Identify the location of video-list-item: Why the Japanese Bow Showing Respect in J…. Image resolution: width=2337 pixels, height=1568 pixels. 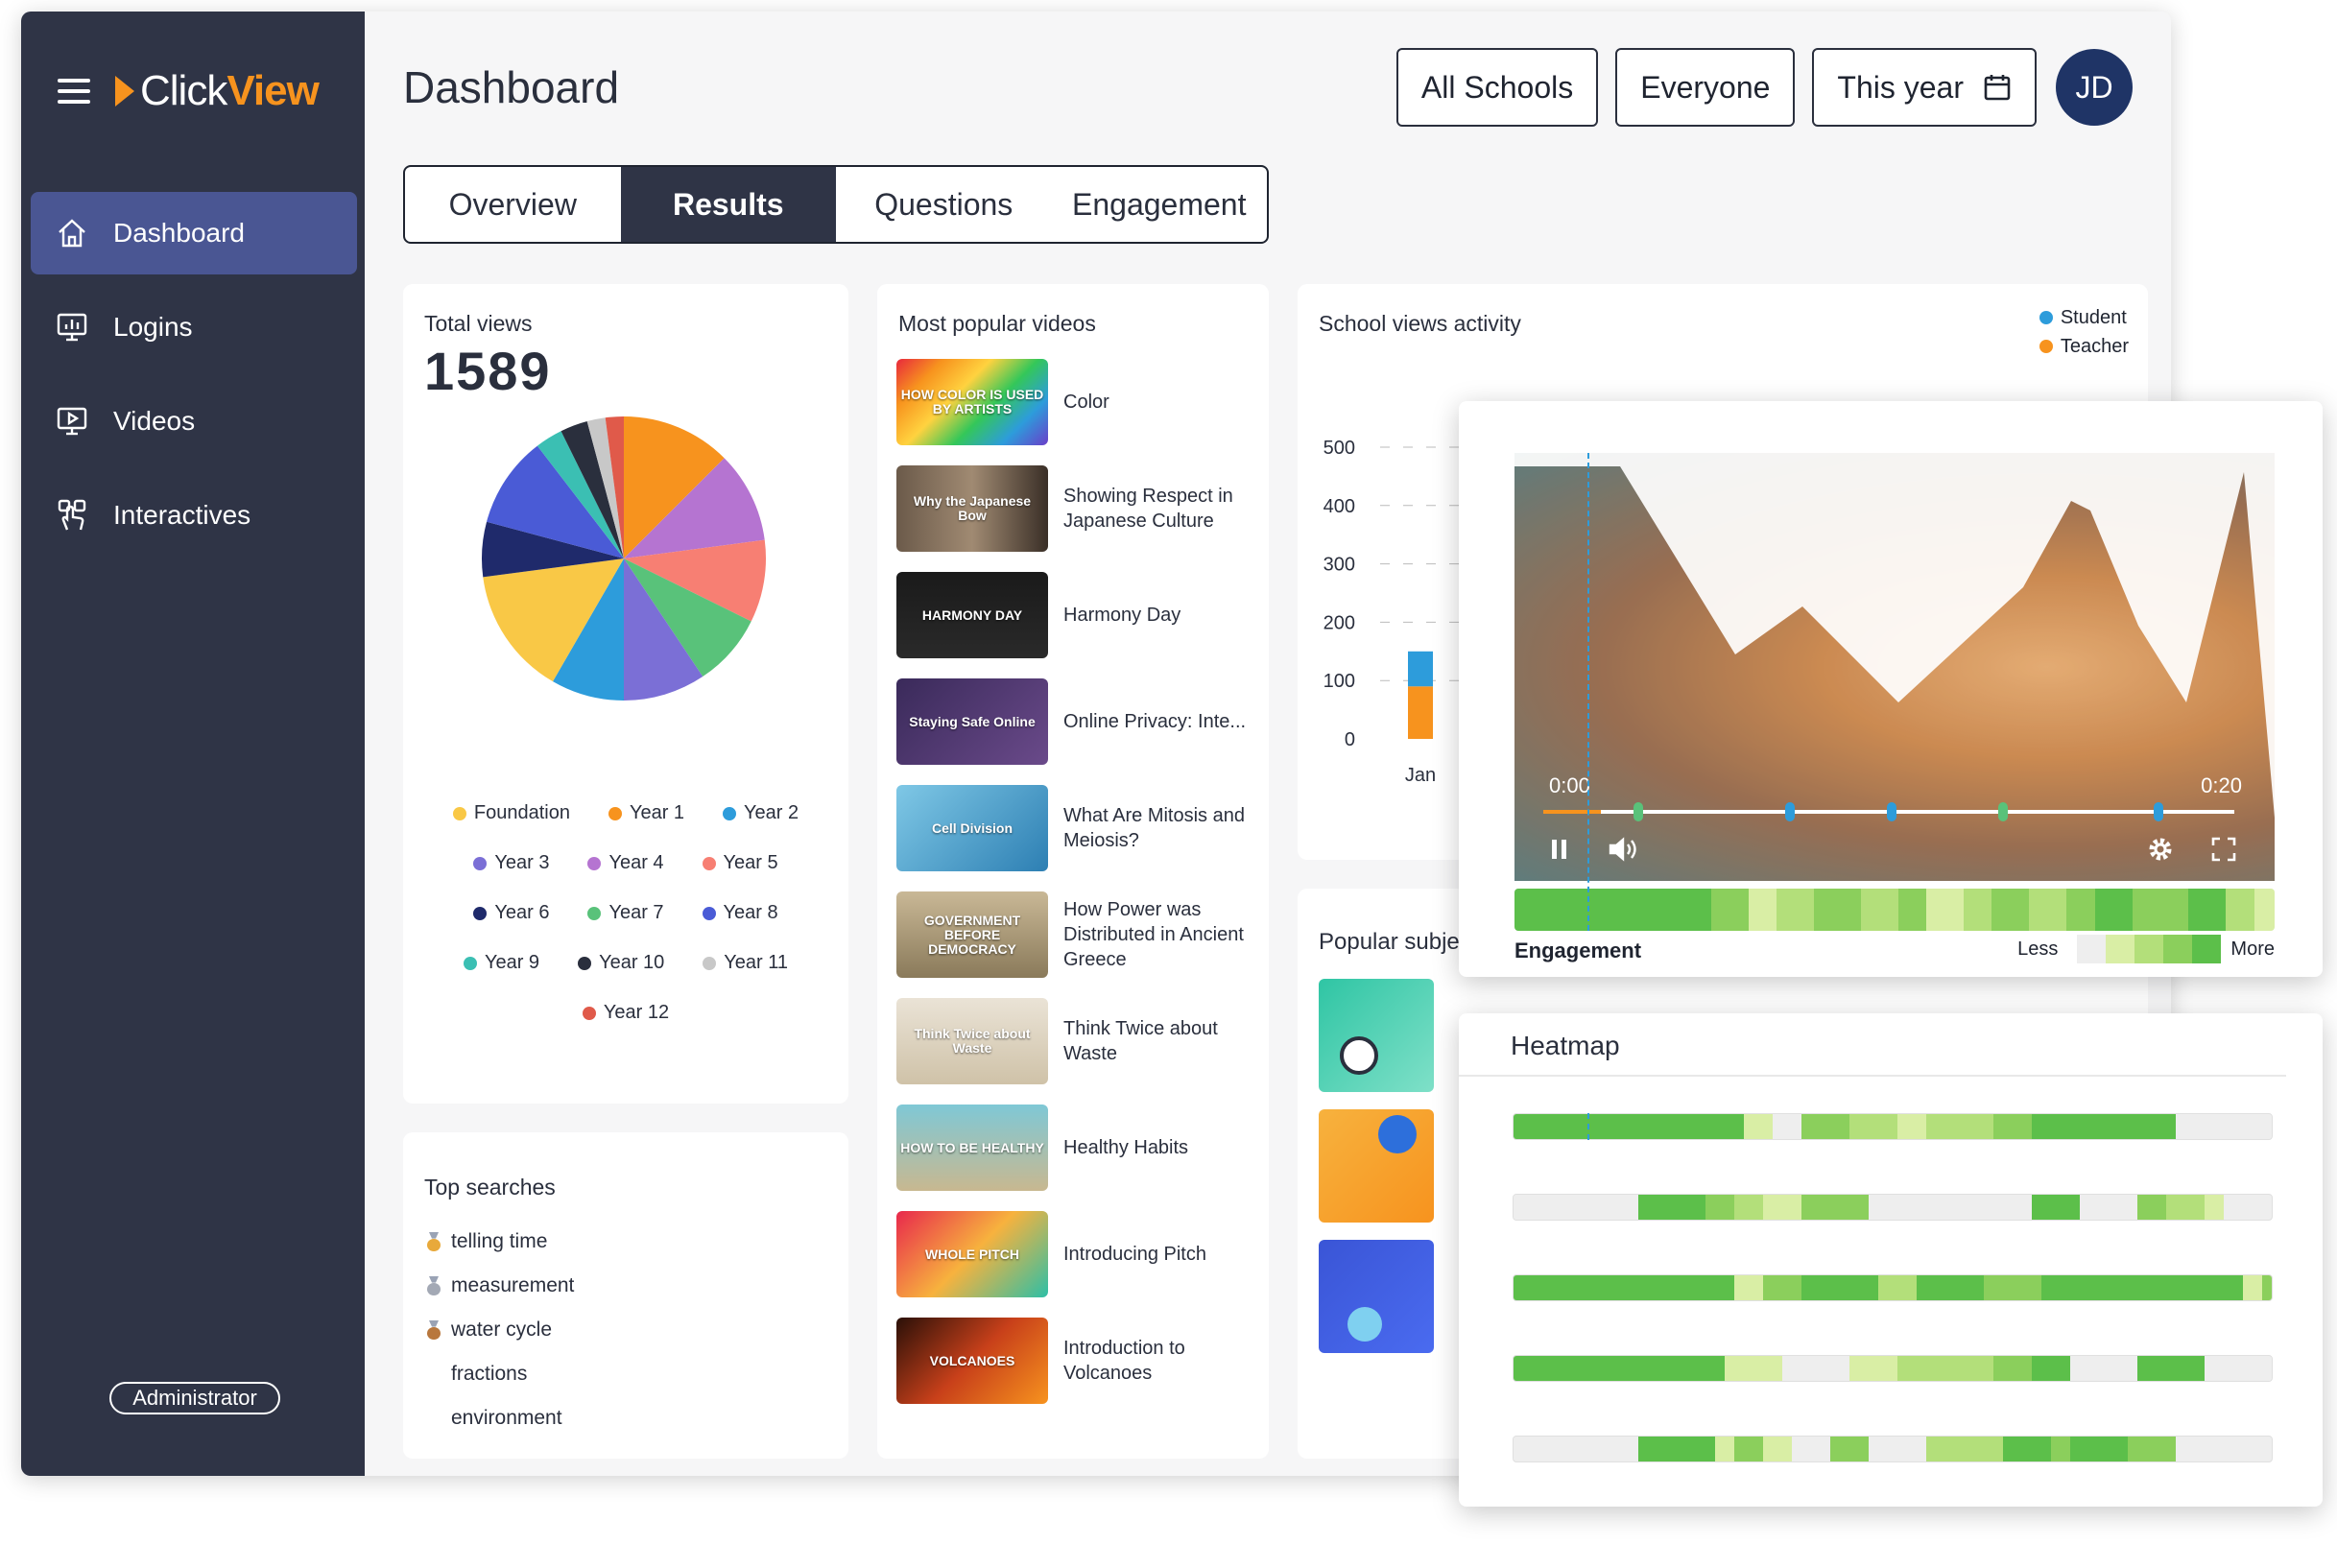
(1075, 508).